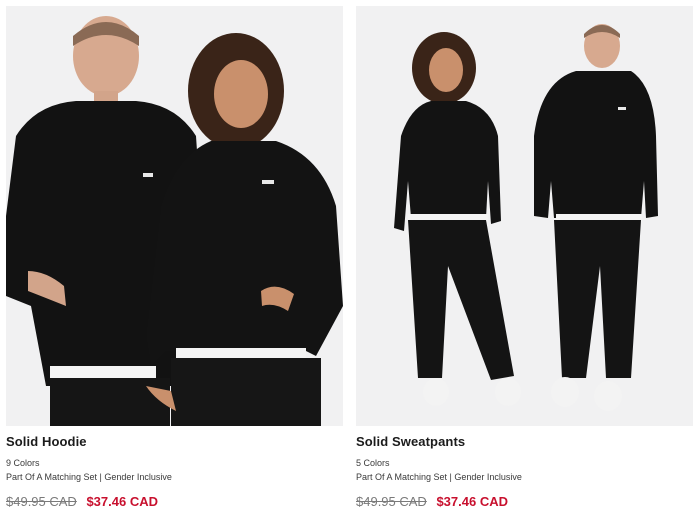  Describe the element at coordinates (373, 463) in the screenshot. I see `product-color-count: 5 Colors` at that location.